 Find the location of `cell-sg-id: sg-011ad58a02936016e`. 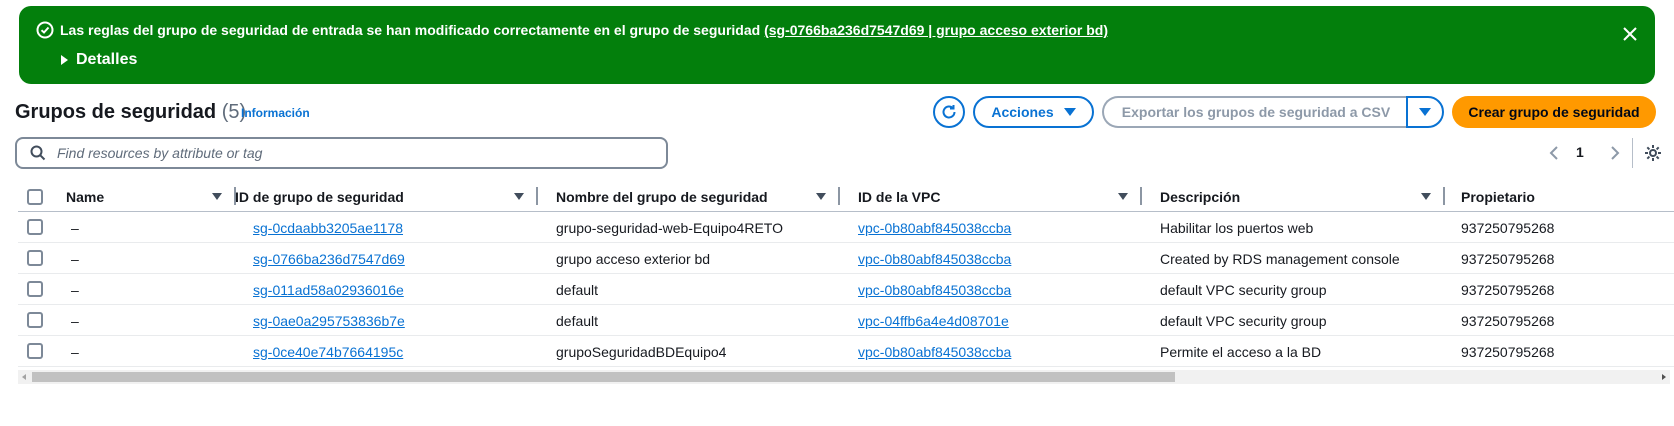

cell-sg-id: sg-011ad58a02936016e is located at coordinates (328, 290).